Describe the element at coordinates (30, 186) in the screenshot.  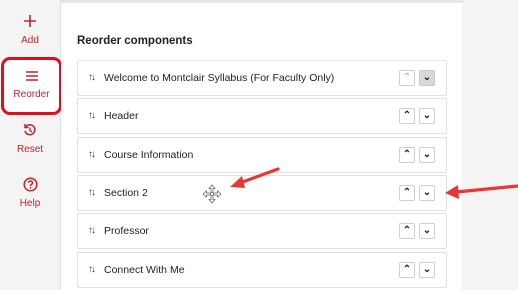
I see `help-icon` at that location.